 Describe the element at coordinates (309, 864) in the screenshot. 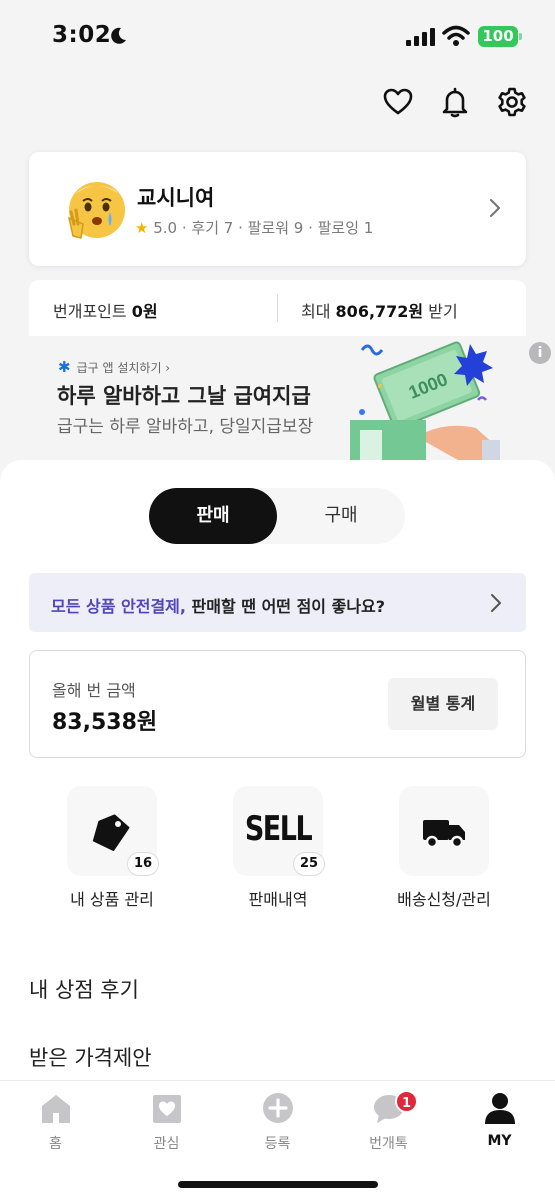

I see `menu-badge: 25` at that location.